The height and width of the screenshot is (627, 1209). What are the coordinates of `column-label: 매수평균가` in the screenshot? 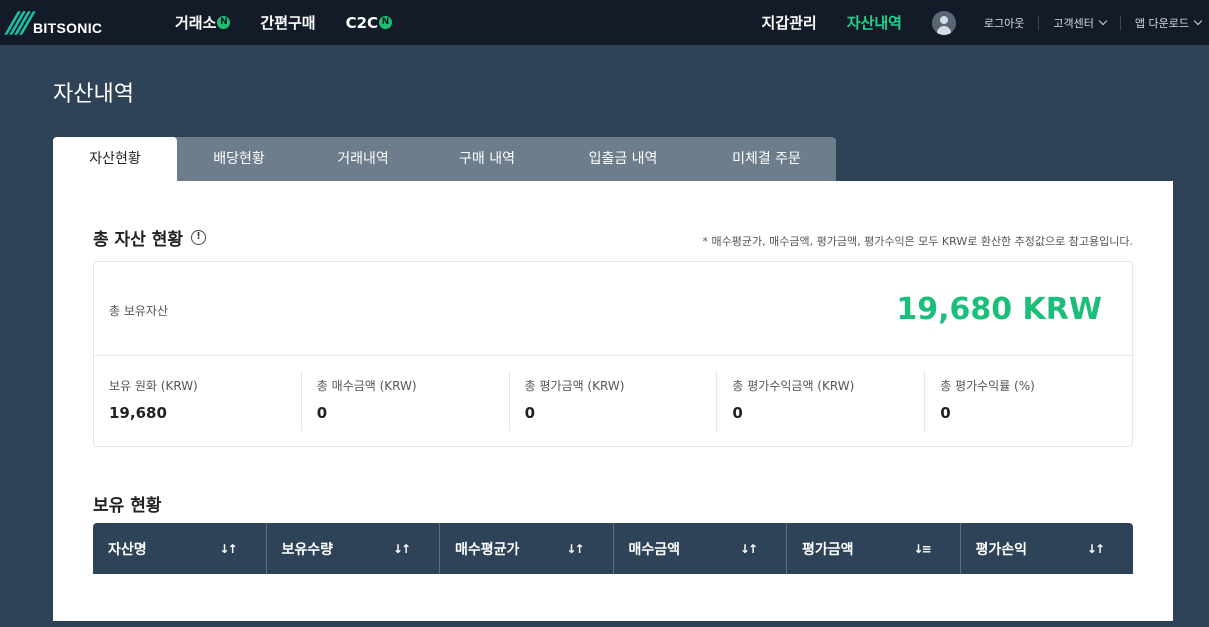 It's located at (487, 549).